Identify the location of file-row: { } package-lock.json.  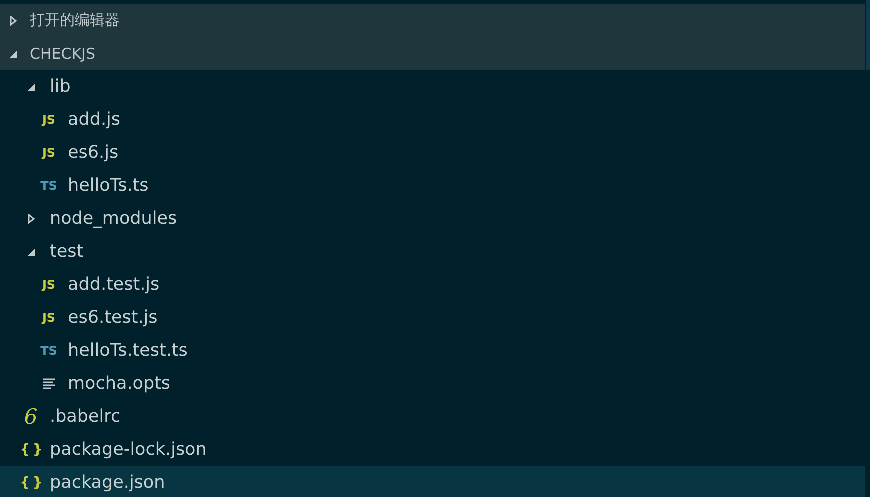
(432, 449).